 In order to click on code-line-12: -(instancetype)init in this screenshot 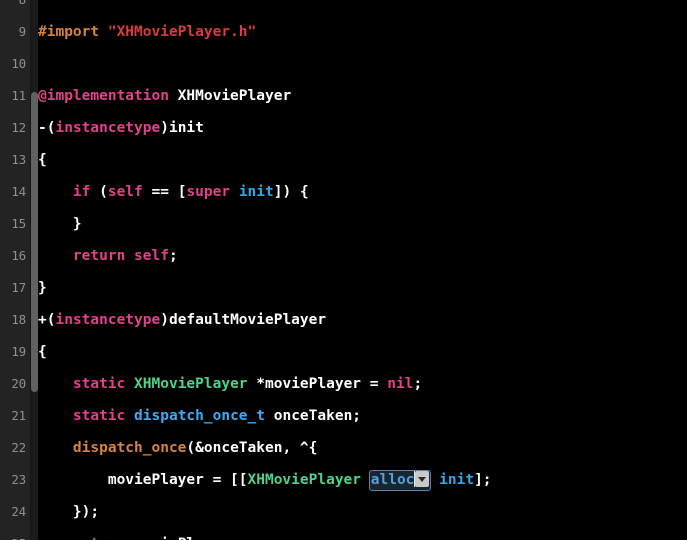, I will do `click(121, 128)`.